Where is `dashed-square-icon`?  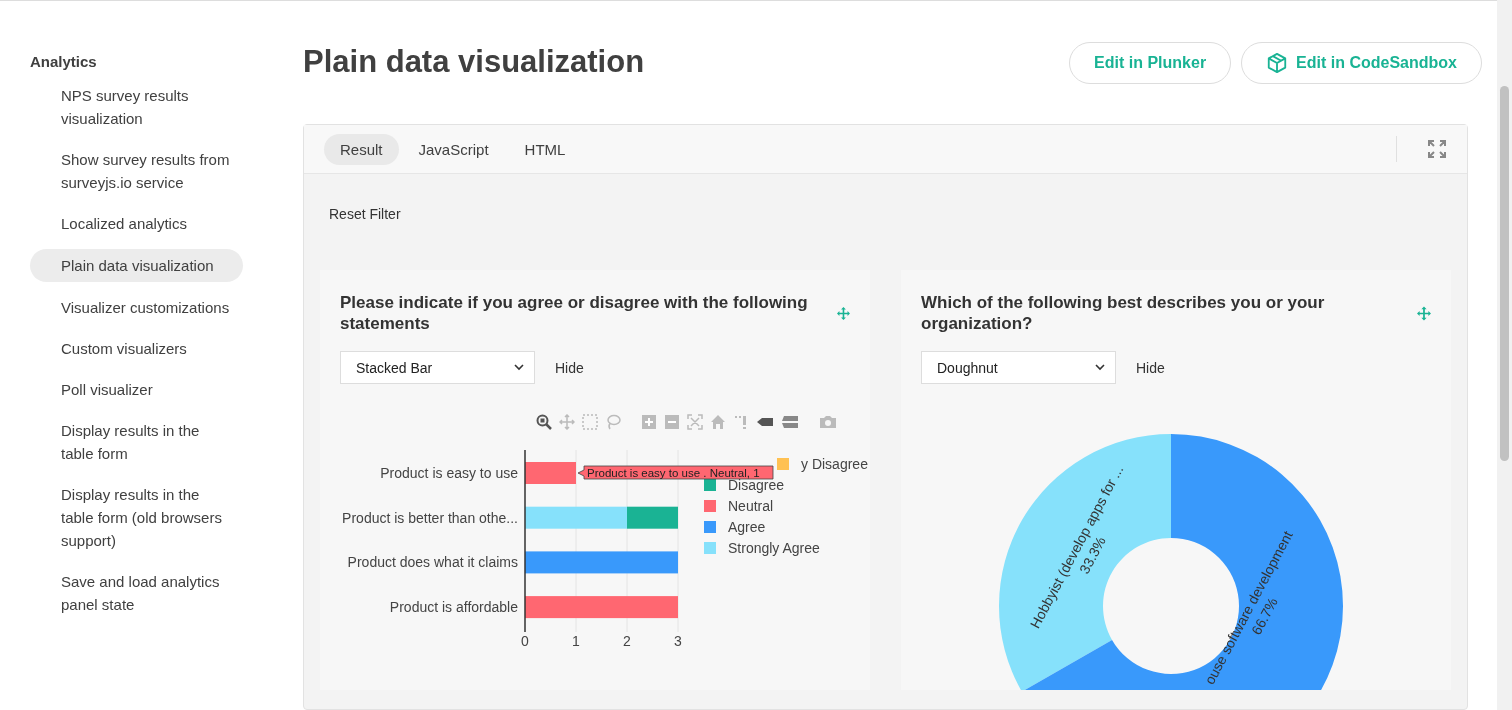
dashed-square-icon is located at coordinates (590, 422).